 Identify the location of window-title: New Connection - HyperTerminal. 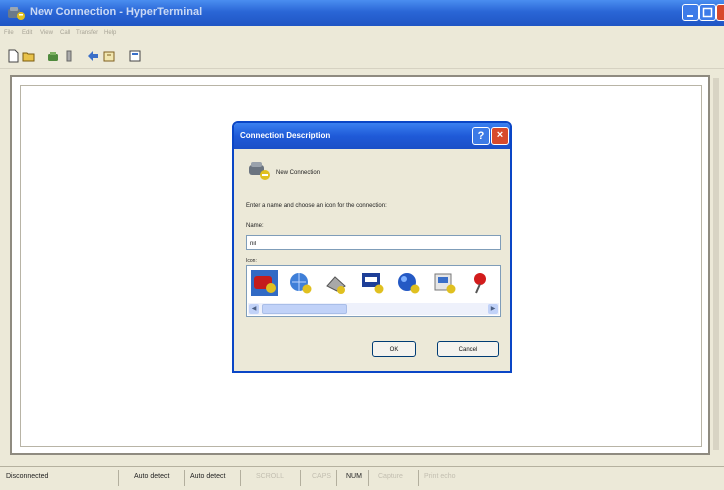
(116, 12).